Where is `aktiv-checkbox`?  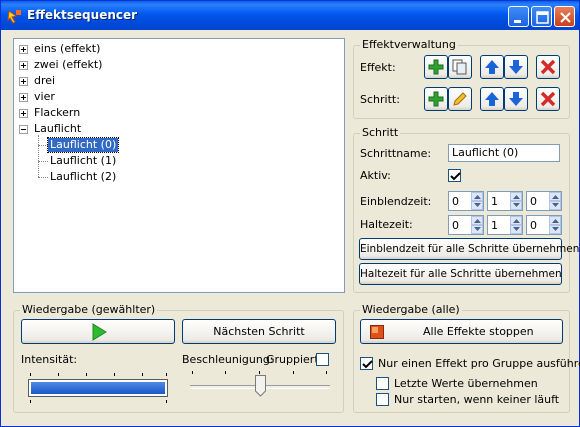
aktiv-checkbox is located at coordinates (454, 175).